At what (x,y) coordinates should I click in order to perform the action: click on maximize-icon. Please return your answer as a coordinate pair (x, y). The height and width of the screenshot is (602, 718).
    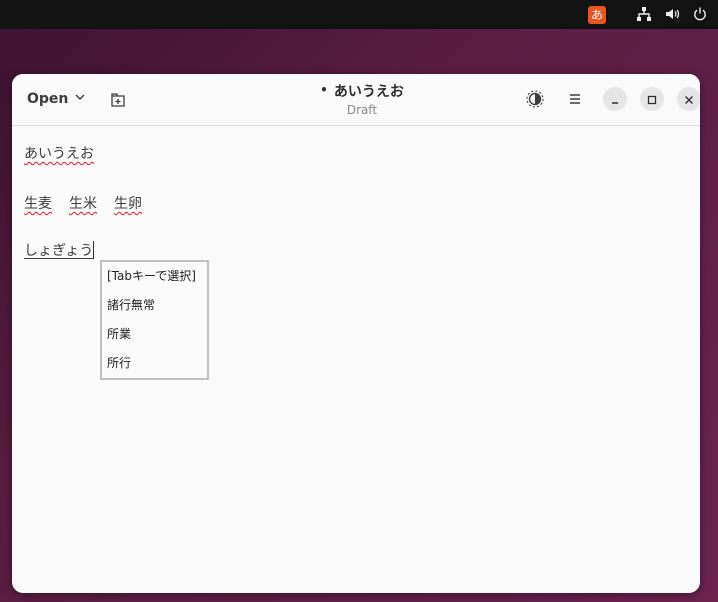
    Looking at the image, I should click on (652, 99).